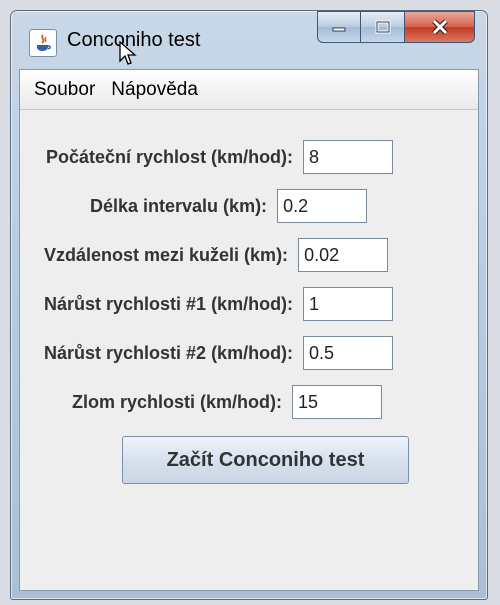 This screenshot has width=500, height=605. I want to click on menu-bar: Soubor Nápověda, so click(249, 90).